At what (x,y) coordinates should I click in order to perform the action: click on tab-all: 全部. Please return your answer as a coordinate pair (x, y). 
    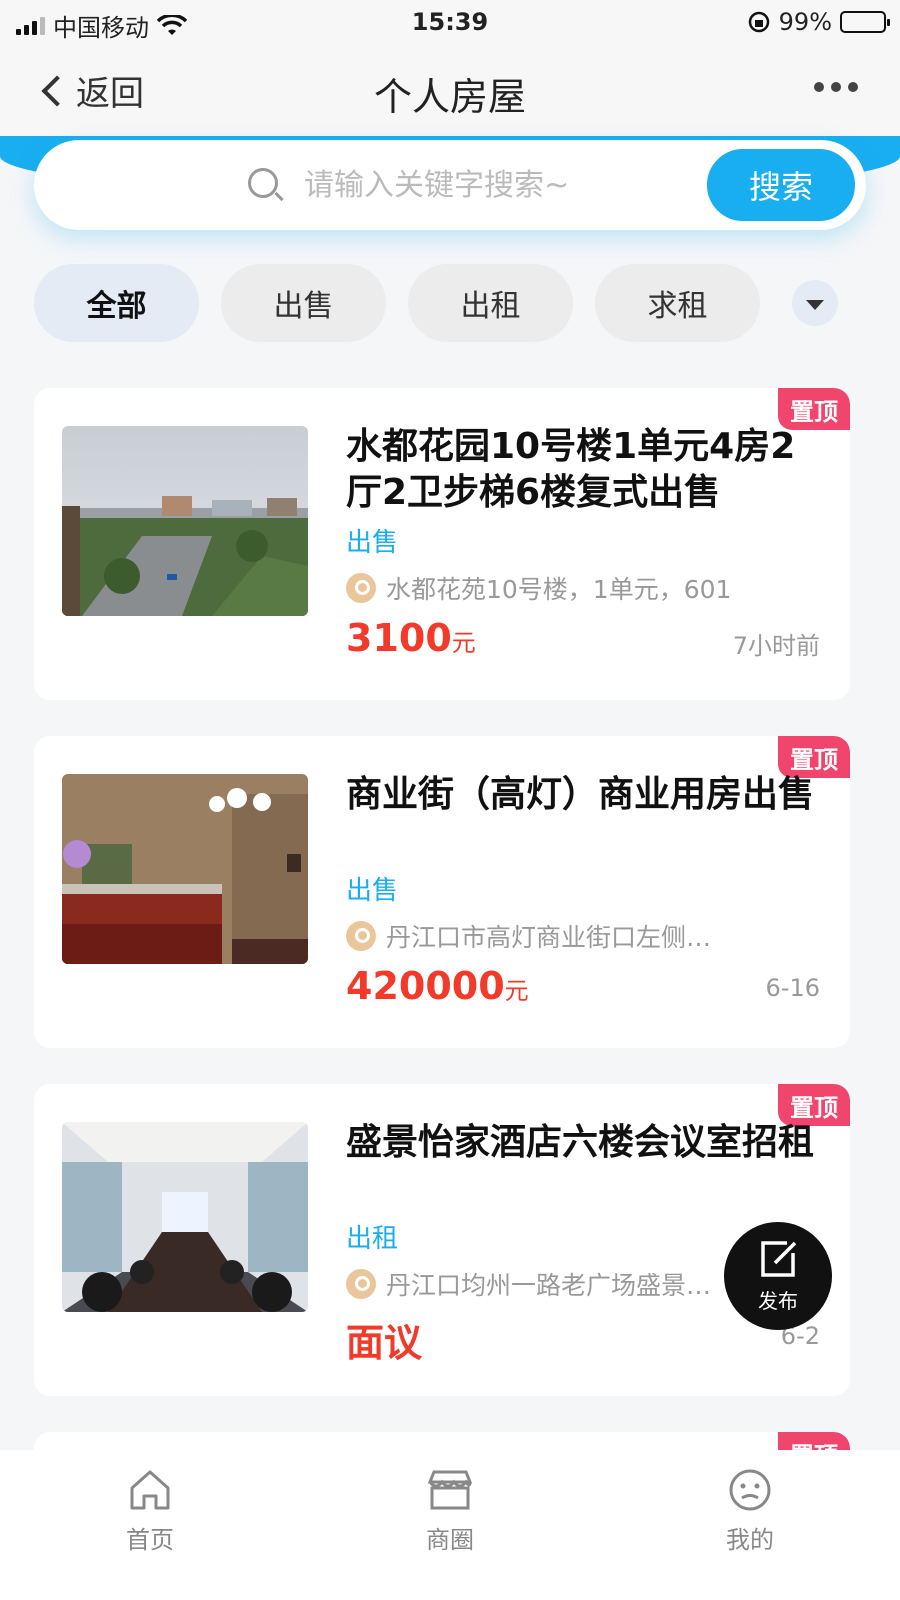
    Looking at the image, I should click on (116, 303).